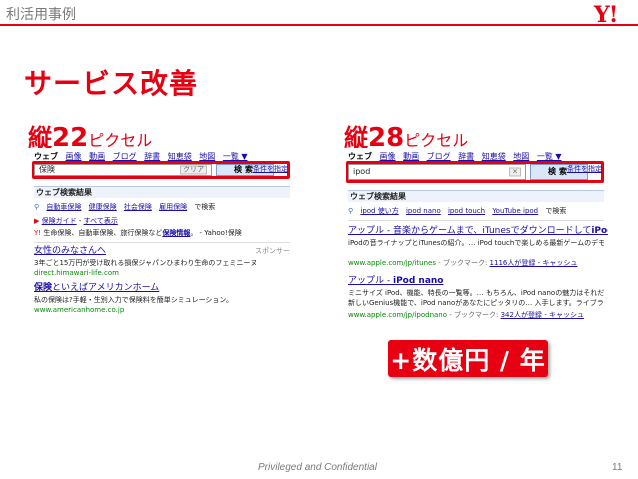  I want to click on left-tab-dictionary: 辞書, so click(152, 156).